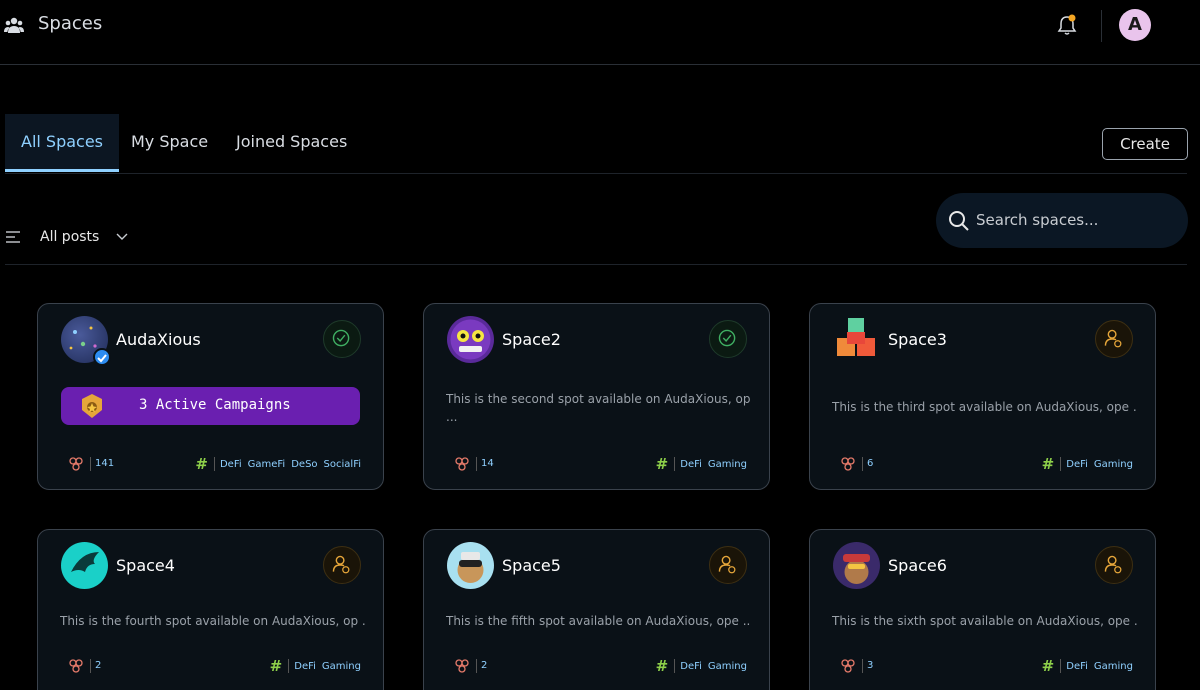 This screenshot has height=690, width=1200. I want to click on tab-all-spaces: All Spaces, so click(62, 143).